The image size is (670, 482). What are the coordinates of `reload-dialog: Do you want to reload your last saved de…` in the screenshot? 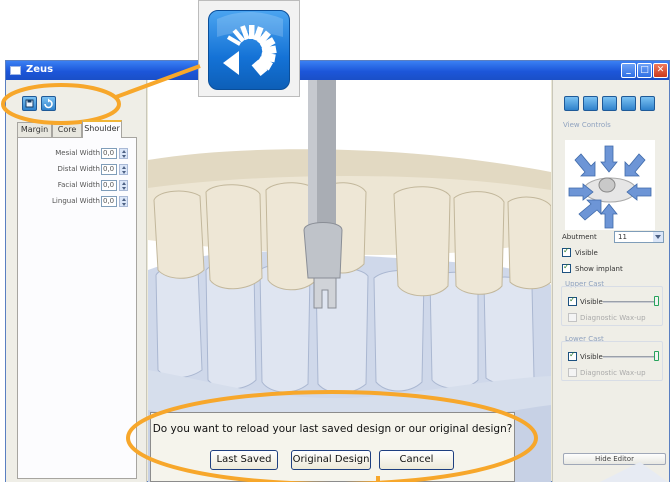 It's located at (332, 447).